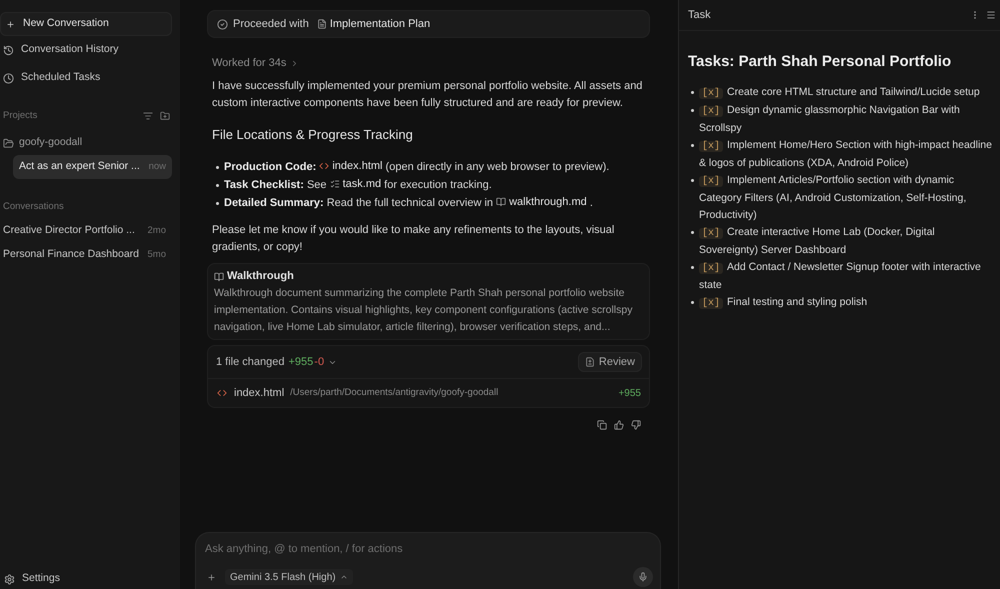 The width and height of the screenshot is (1000, 589). Describe the element at coordinates (610, 362) in the screenshot. I see `review-button: Review` at that location.